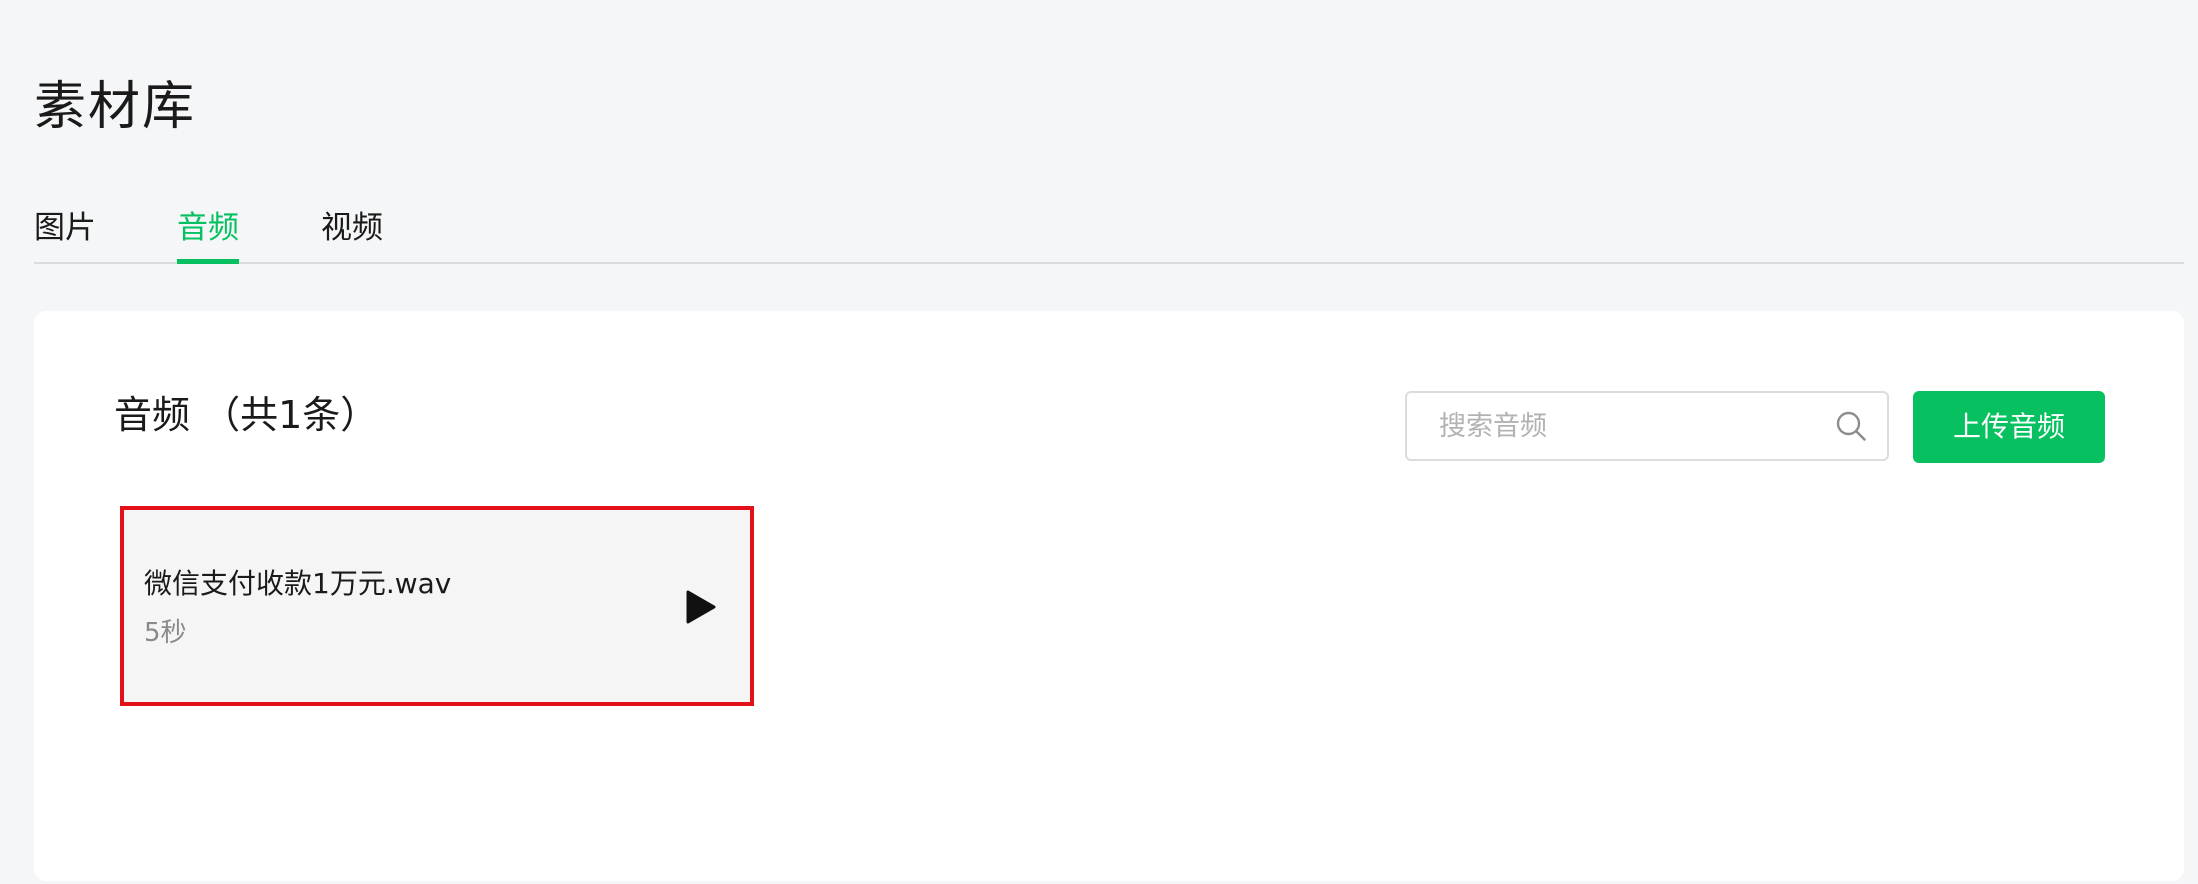  I want to click on tab-images: 图片, so click(65, 231).